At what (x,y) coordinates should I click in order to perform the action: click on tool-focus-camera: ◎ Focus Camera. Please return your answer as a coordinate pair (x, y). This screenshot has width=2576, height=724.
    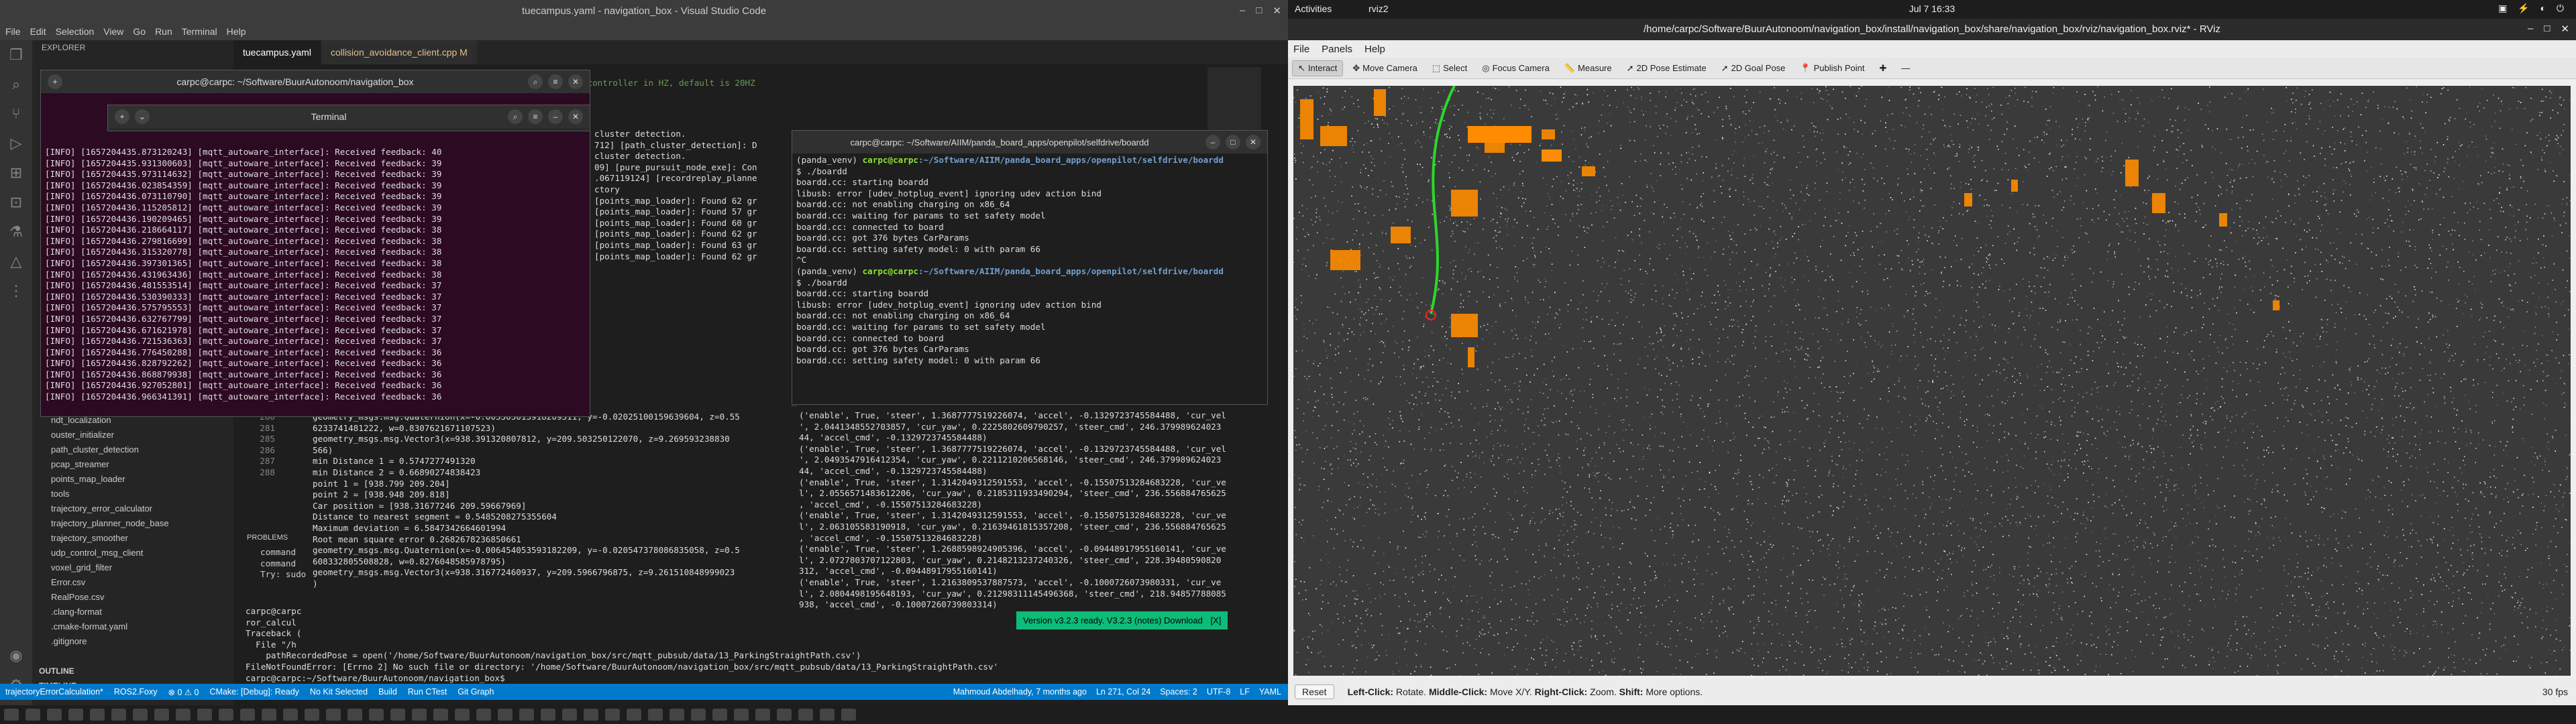
    Looking at the image, I should click on (1516, 68).